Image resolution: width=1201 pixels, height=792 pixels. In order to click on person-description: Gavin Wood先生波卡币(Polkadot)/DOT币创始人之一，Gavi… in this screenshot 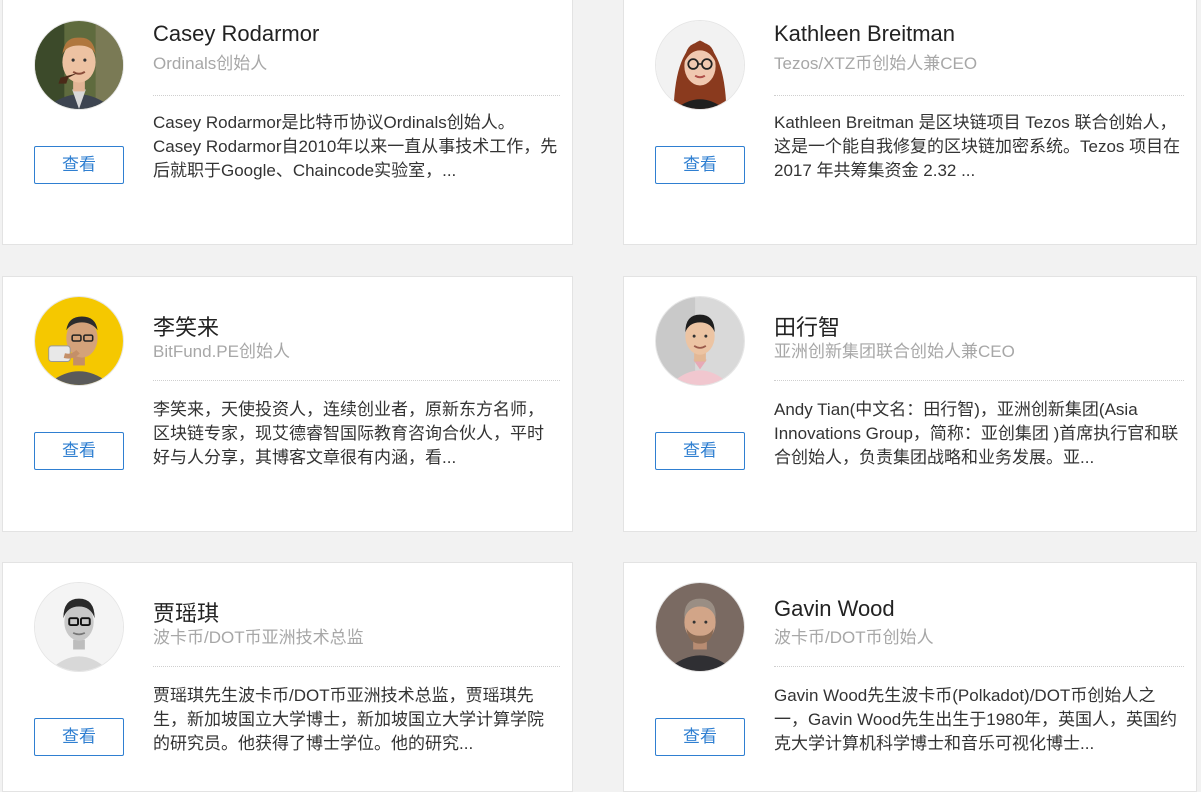, I will do `click(976, 719)`.